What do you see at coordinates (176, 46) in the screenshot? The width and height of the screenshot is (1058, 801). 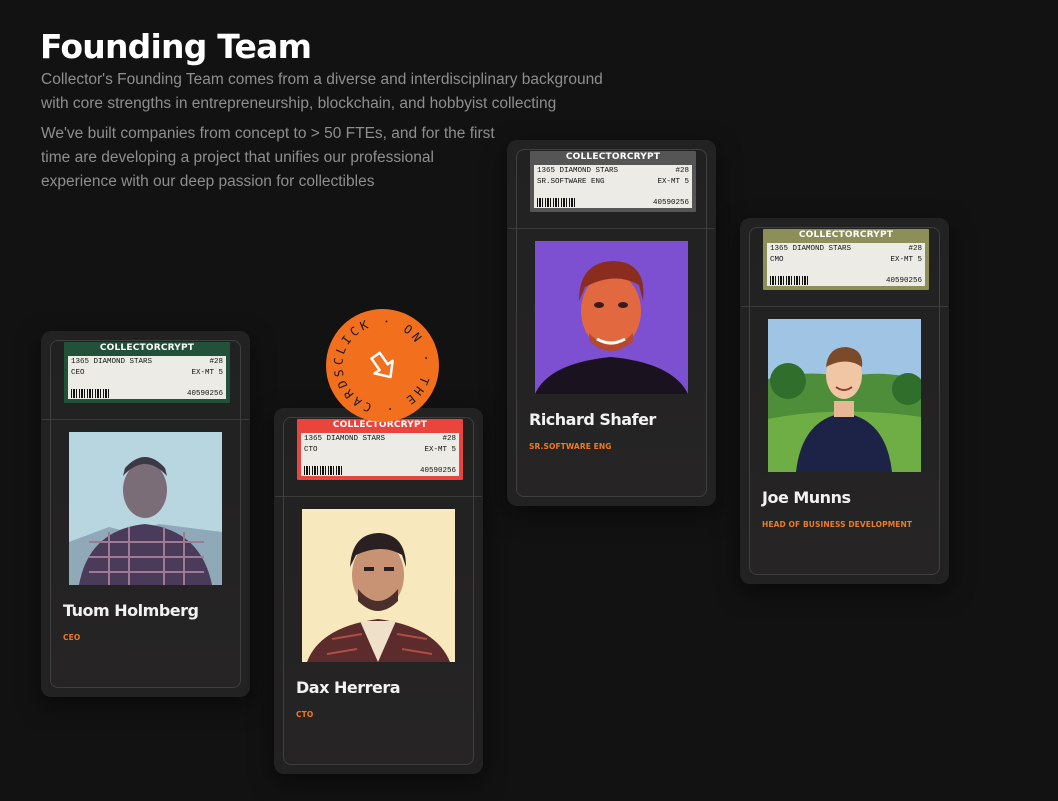 I see `section-title: Founding Team` at bounding box center [176, 46].